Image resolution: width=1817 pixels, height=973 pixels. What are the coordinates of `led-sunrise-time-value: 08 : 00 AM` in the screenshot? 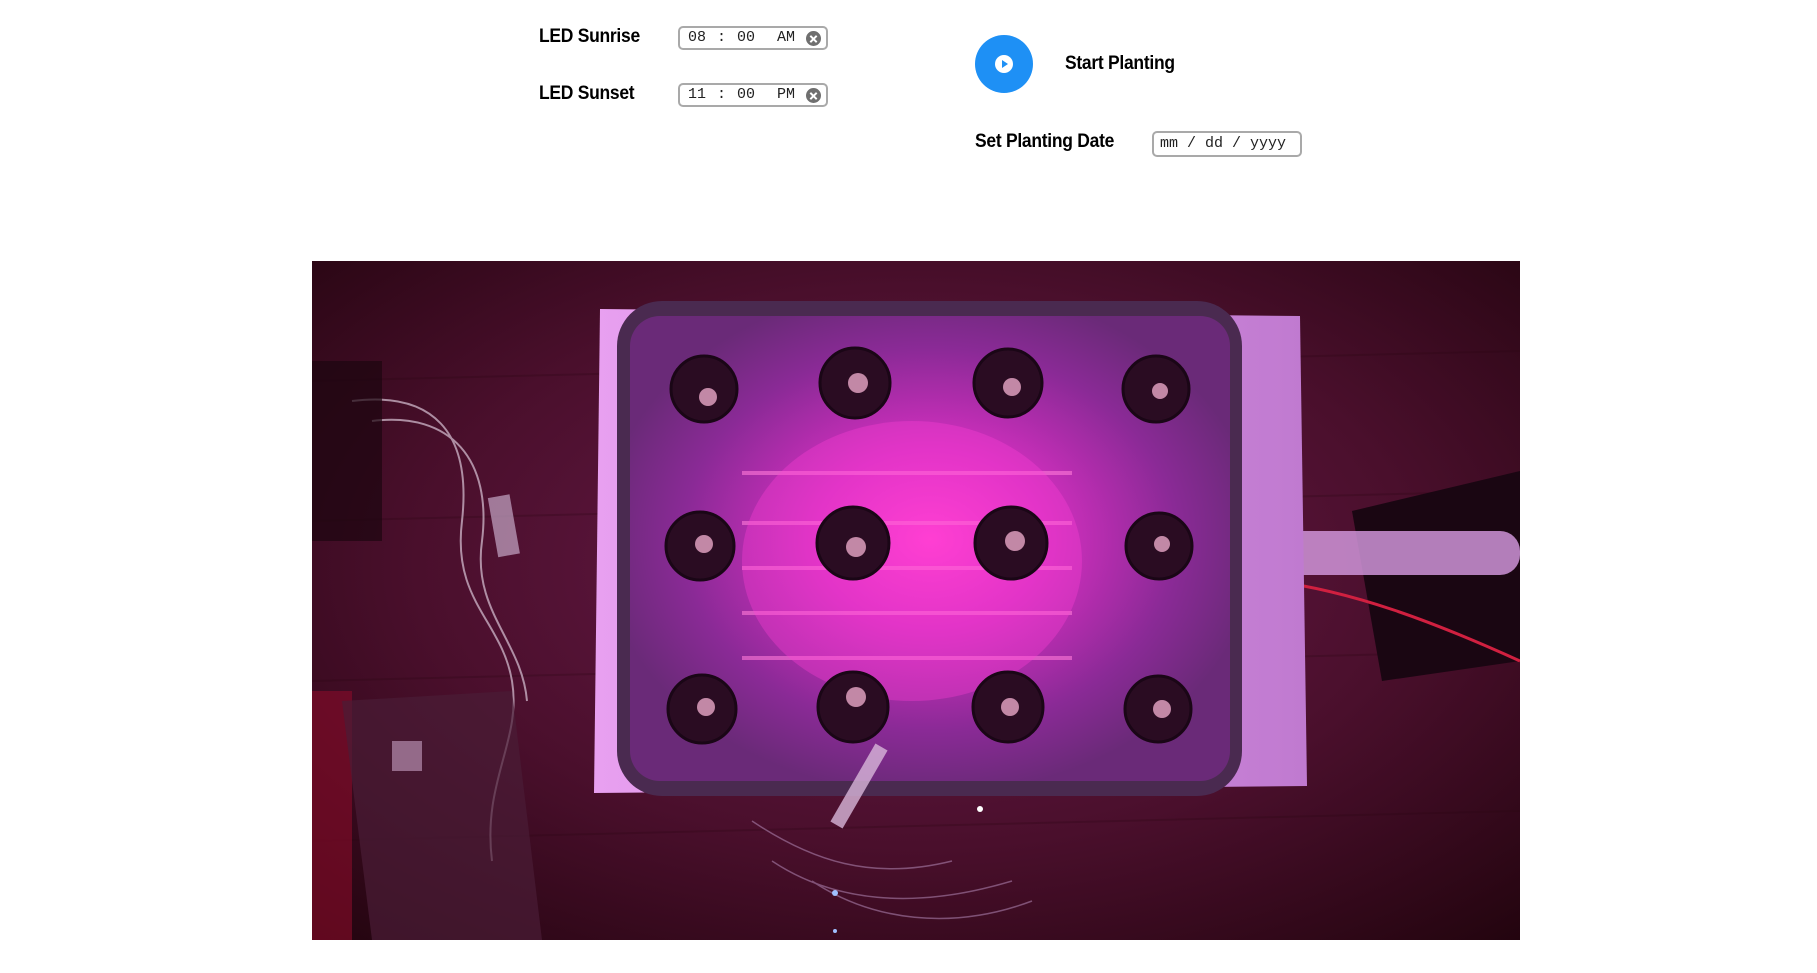 It's located at (742, 37).